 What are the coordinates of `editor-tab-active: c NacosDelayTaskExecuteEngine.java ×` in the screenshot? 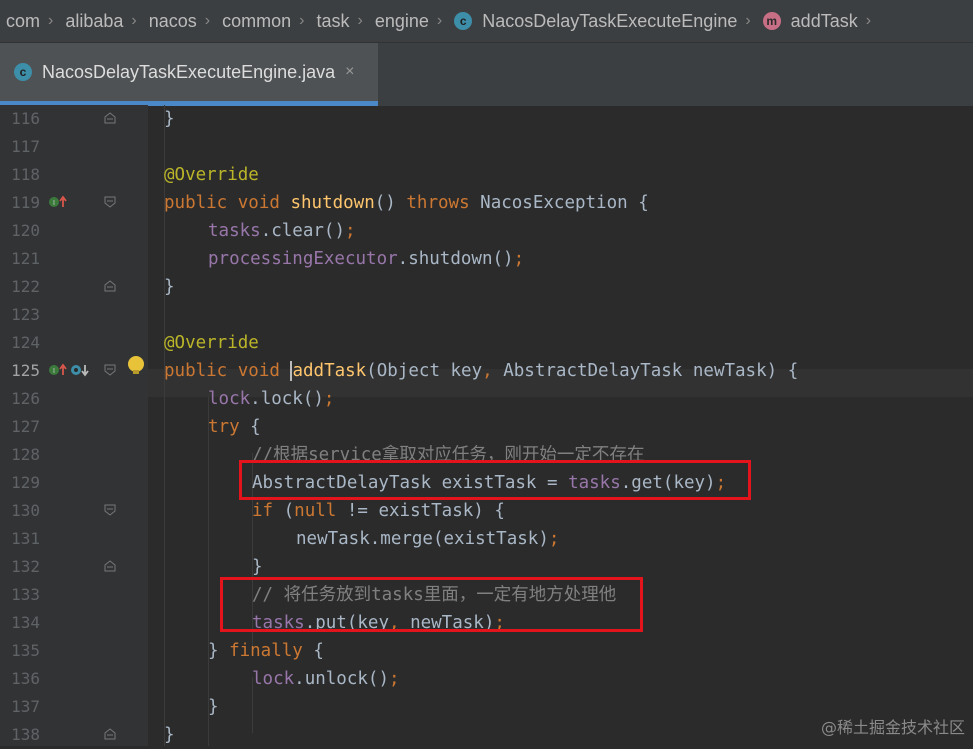 It's located at (189, 72).